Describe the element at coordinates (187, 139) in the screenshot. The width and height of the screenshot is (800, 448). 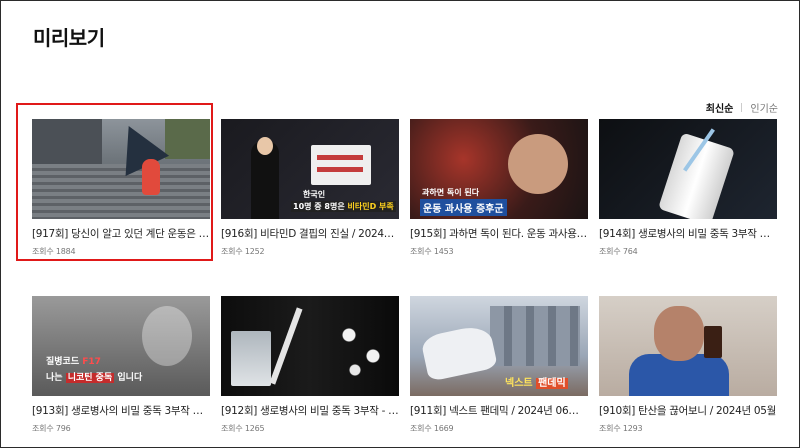
I see `thumb-tree` at that location.